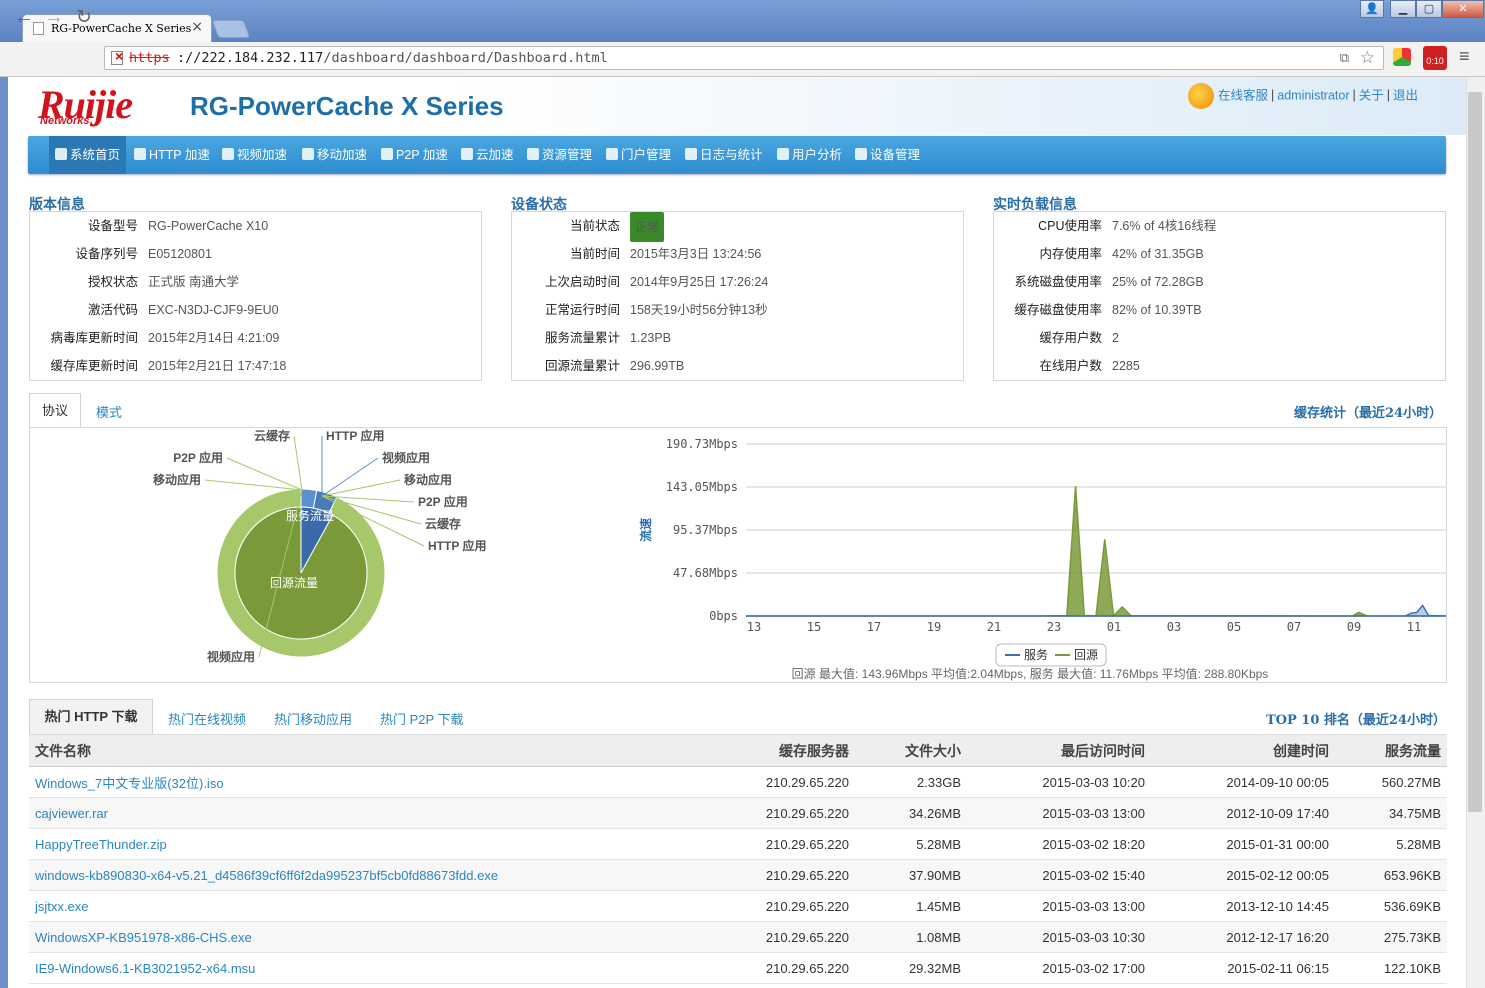 The height and width of the screenshot is (988, 1485). I want to click on col-size: 文件大小, so click(911, 750).